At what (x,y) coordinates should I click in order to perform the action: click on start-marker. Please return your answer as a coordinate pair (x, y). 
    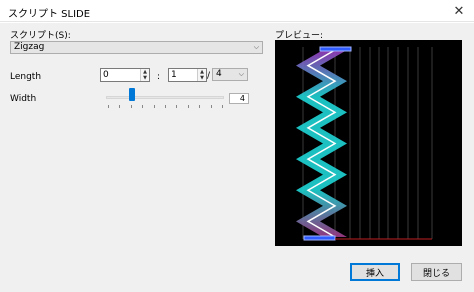
    Looking at the image, I should click on (335, 49).